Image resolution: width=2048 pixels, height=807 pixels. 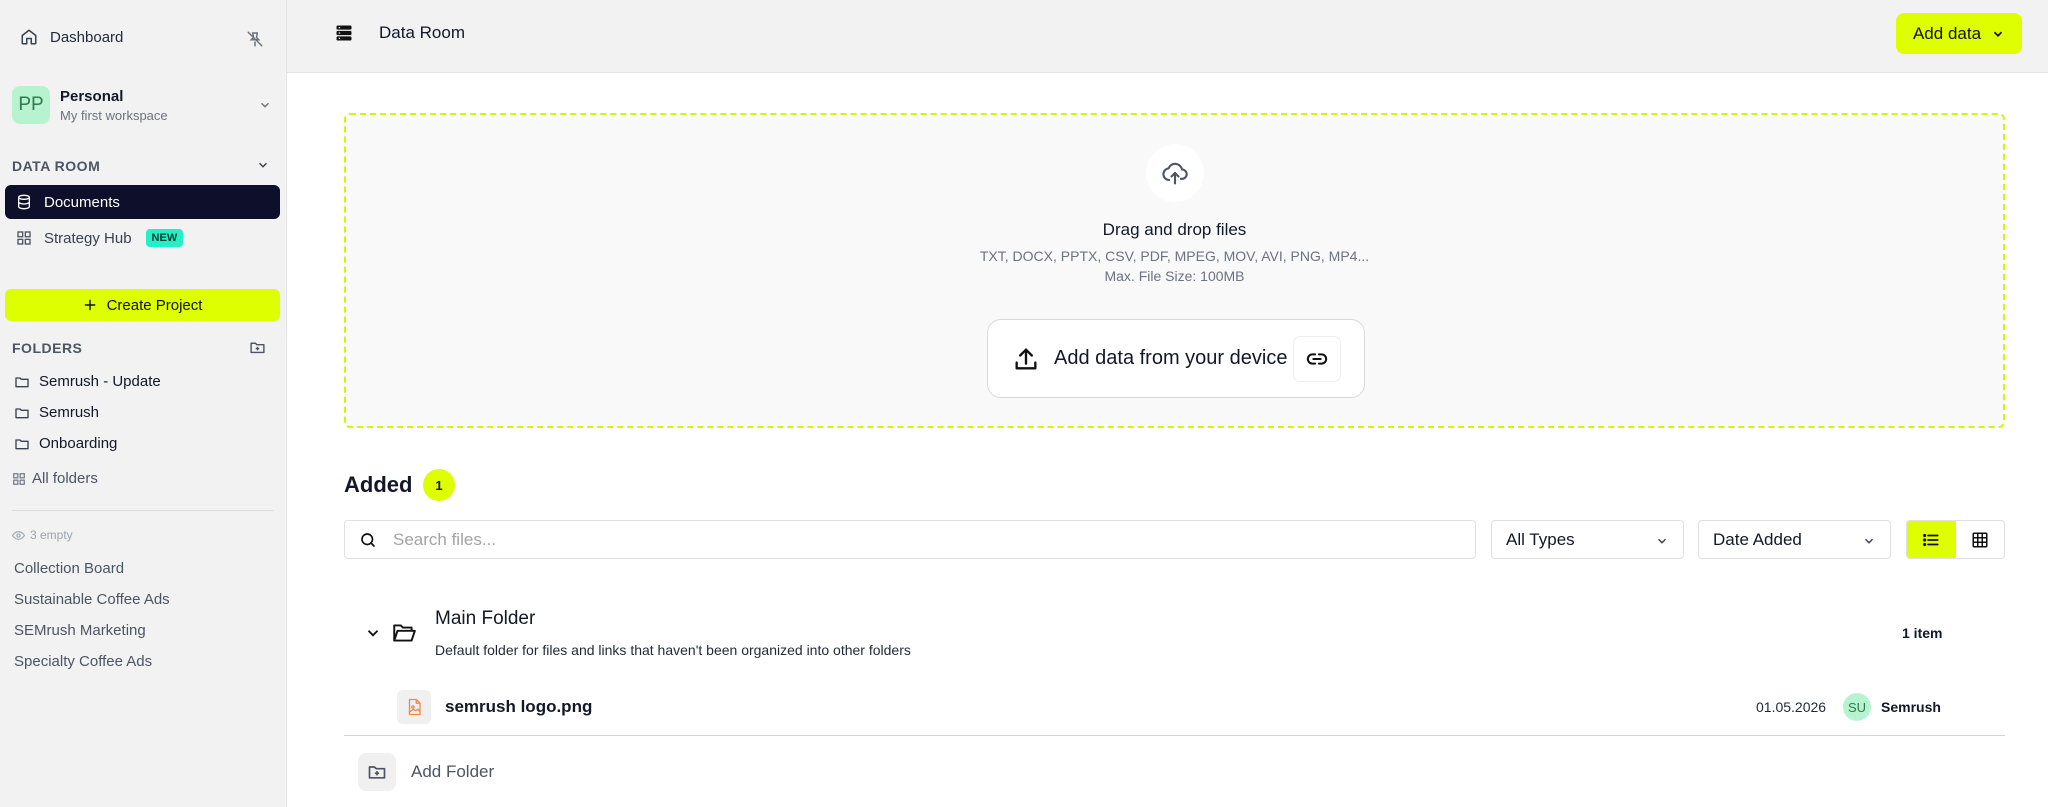 What do you see at coordinates (69, 568) in the screenshot?
I see `empty-folder-item: Collection Board` at bounding box center [69, 568].